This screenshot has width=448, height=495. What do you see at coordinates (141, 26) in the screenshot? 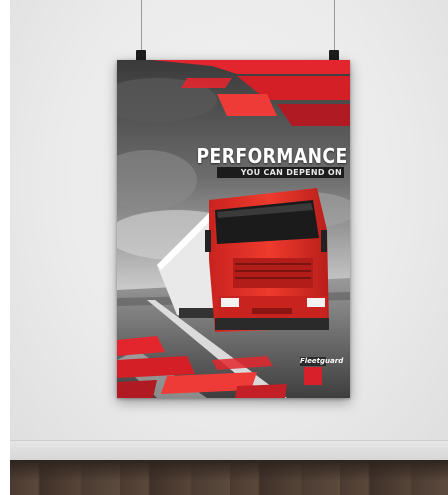
I see `left-hanging-wire` at bounding box center [141, 26].